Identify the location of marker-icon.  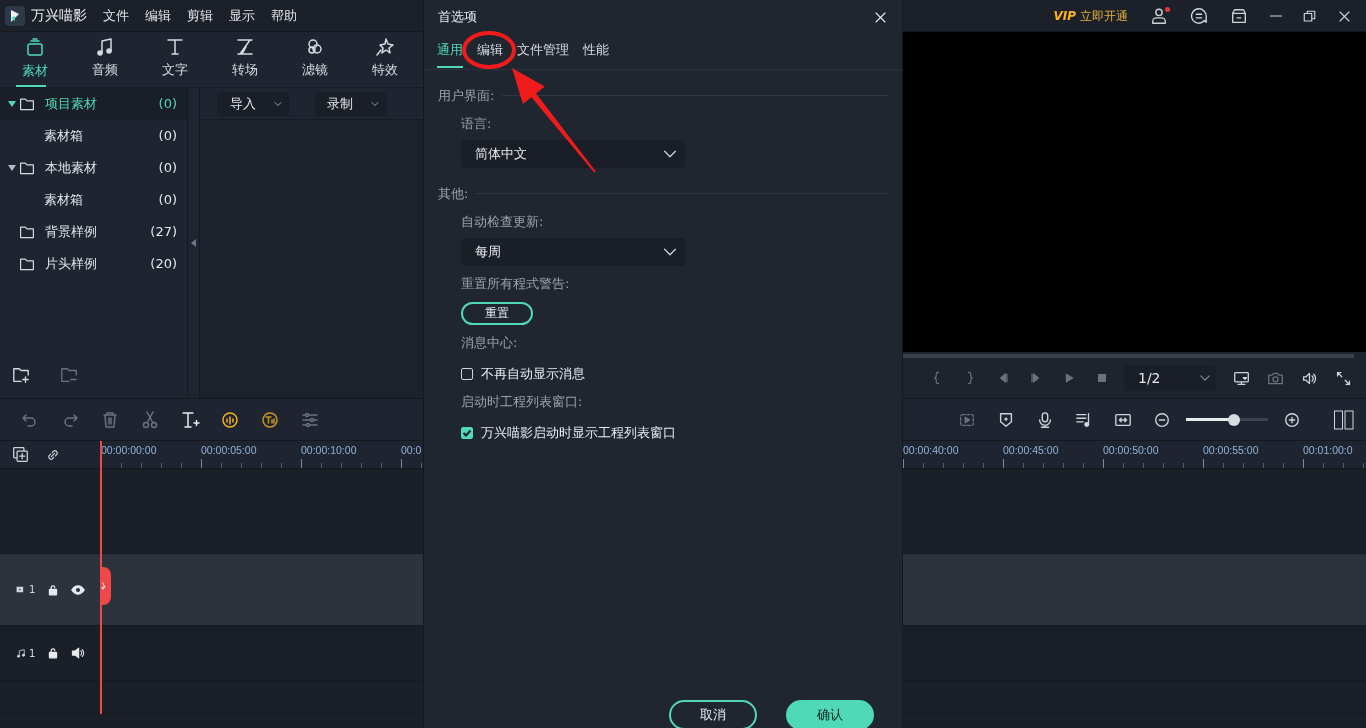
(1006, 419).